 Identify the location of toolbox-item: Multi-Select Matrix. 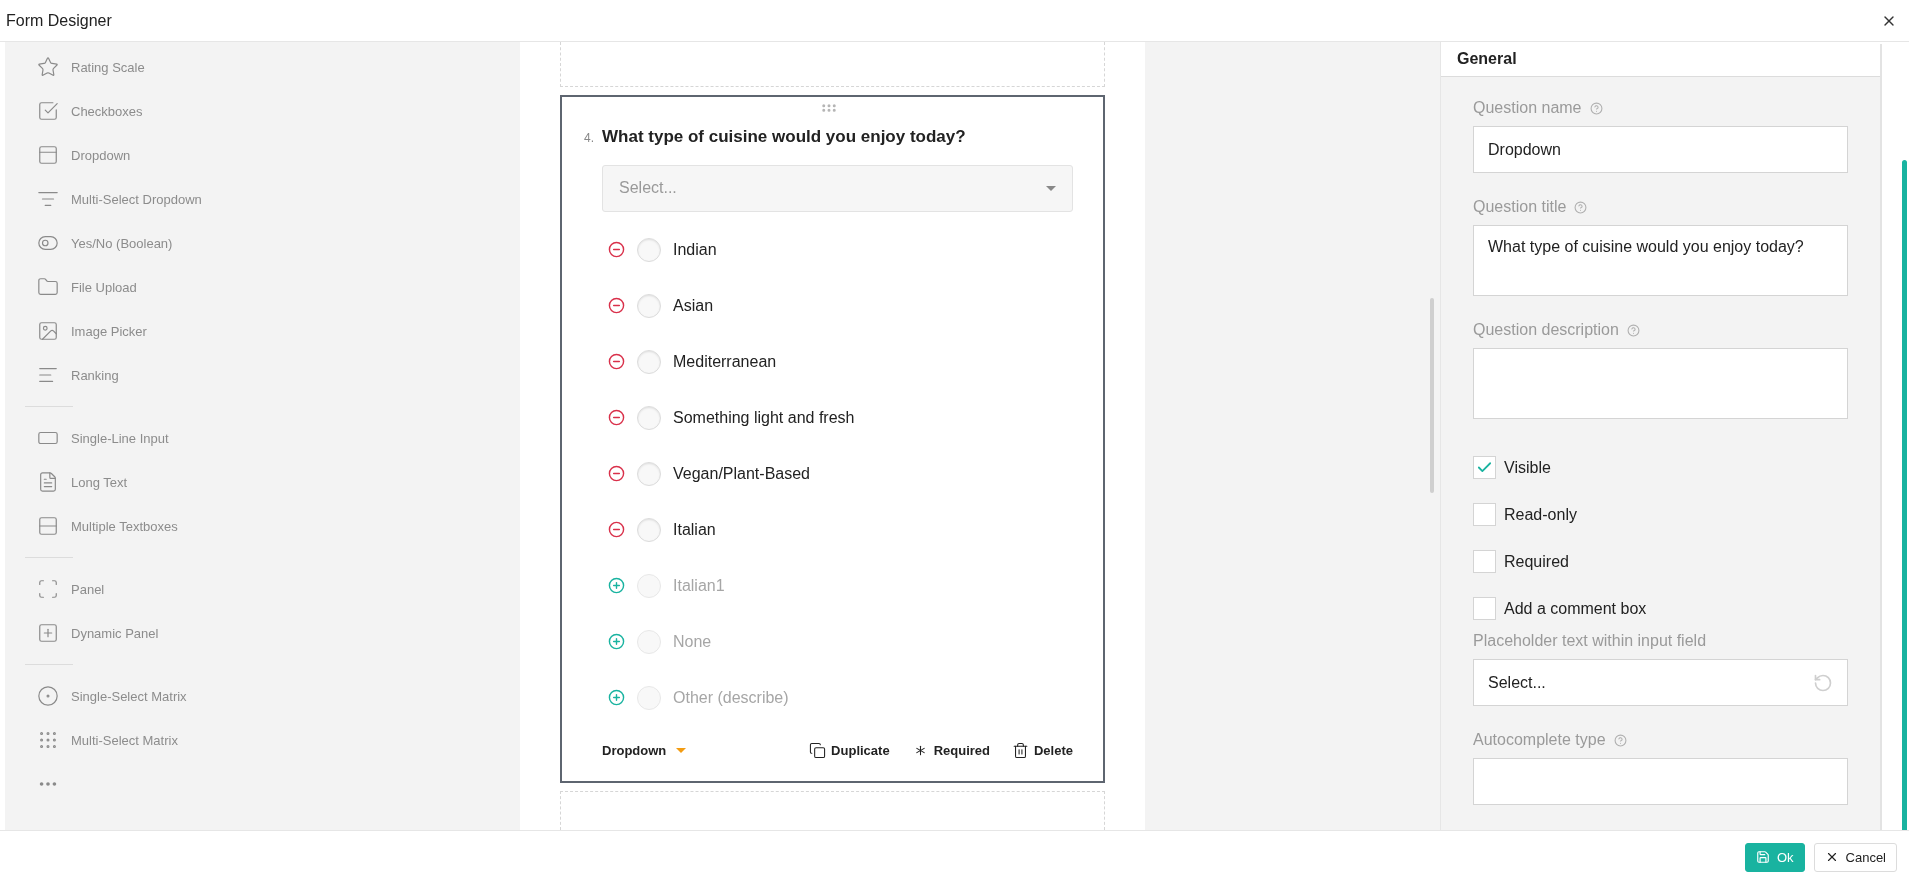
(124, 740).